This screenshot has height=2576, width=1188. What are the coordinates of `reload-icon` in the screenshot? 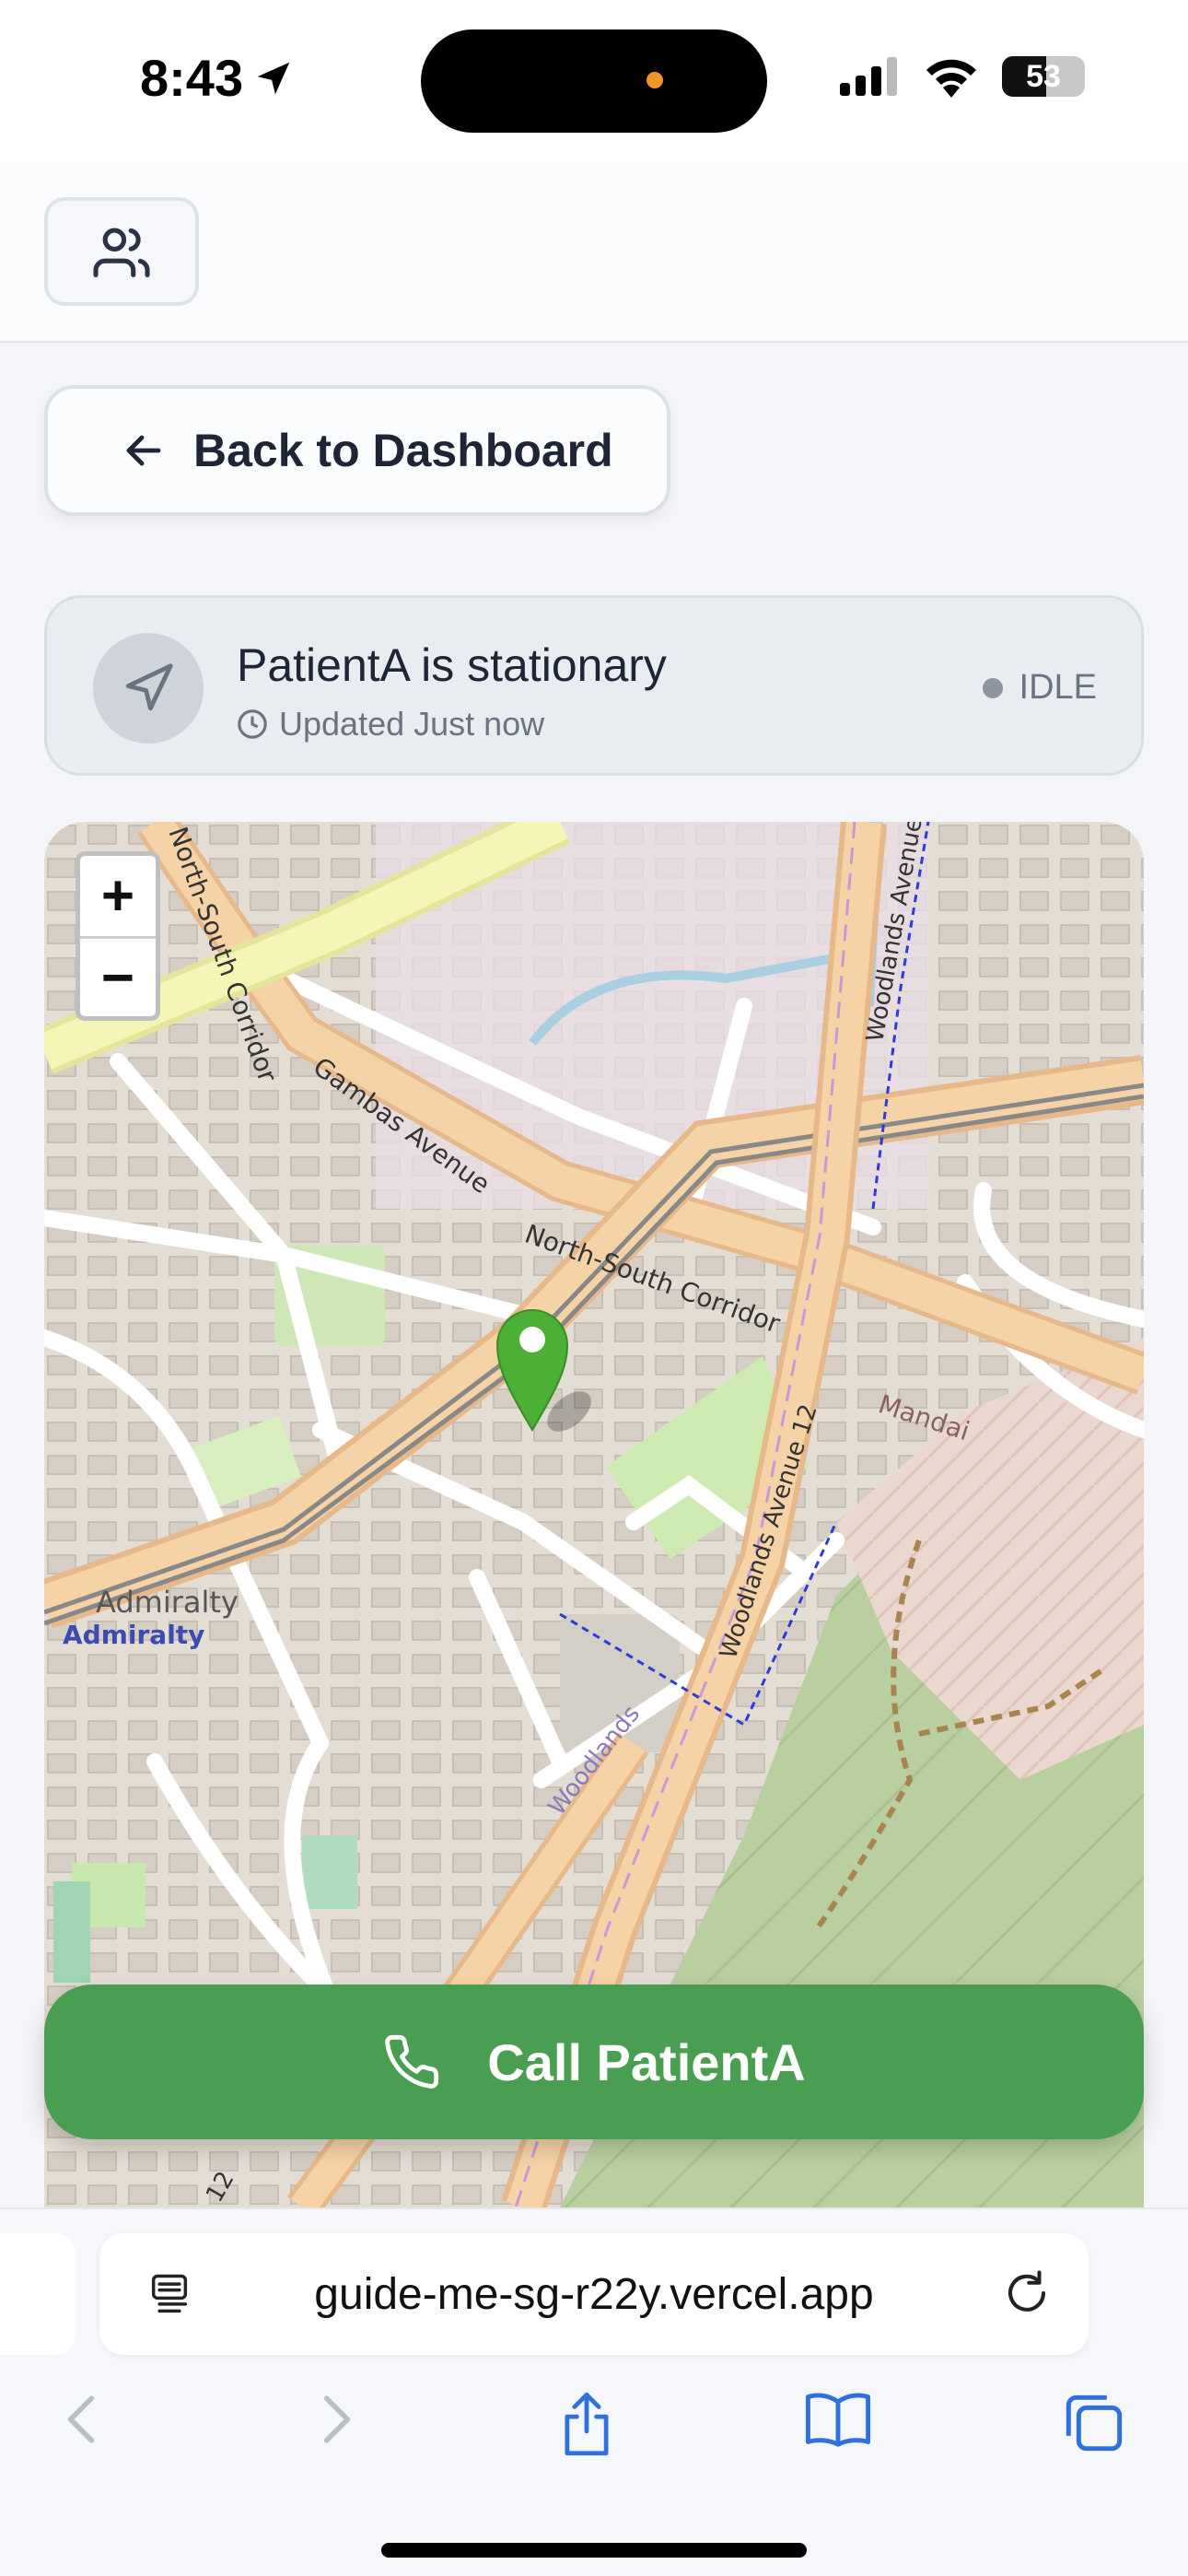 It's located at (1027, 2293).